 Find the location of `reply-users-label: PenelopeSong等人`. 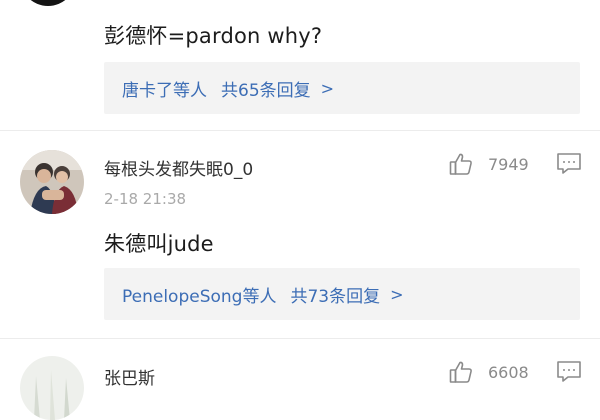

reply-users-label: PenelopeSong等人 is located at coordinates (199, 296).